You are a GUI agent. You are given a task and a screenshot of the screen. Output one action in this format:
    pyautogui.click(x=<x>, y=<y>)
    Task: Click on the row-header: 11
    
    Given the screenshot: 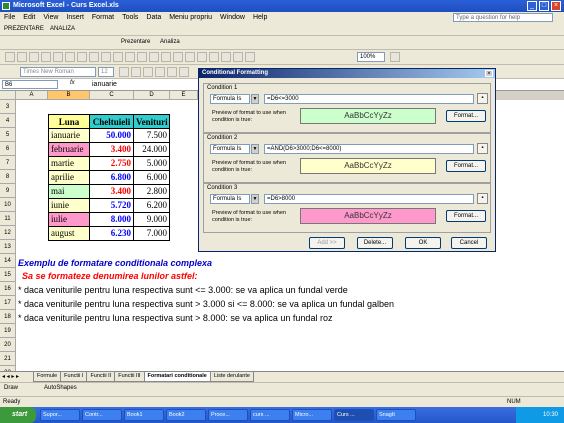 What is the action you would take?
    pyautogui.click(x=8, y=219)
    